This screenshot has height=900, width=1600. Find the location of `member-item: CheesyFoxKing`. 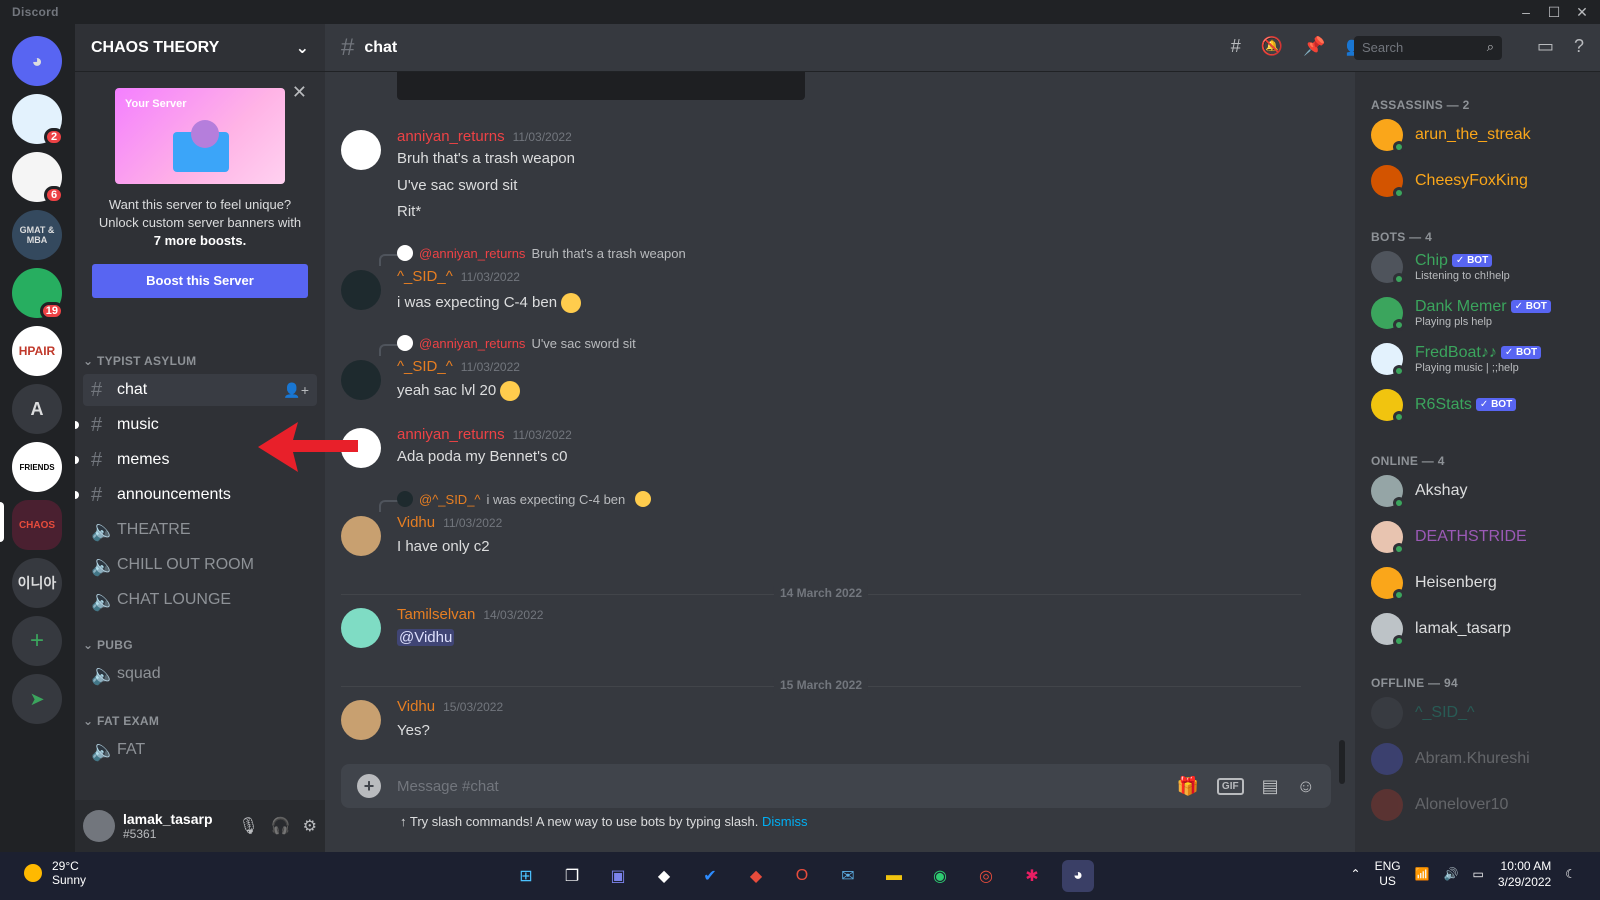

member-item: CheesyFoxKing is located at coordinates (1478, 181).